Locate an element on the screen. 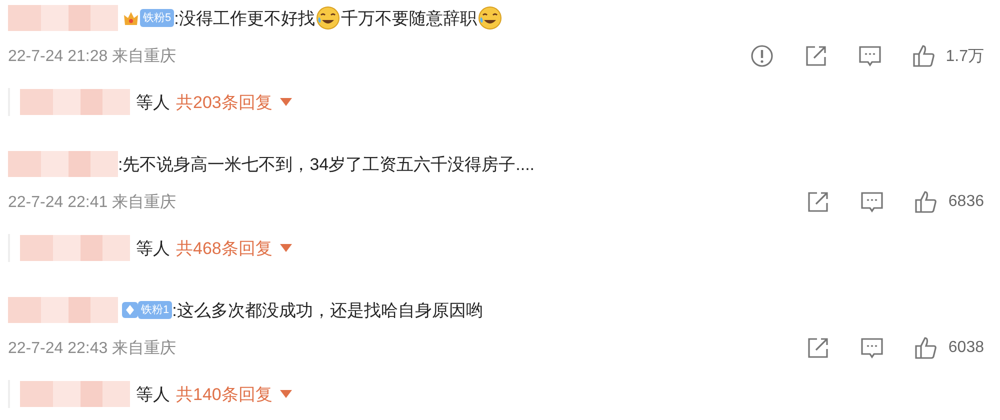 The height and width of the screenshot is (420, 1000). report-icon is located at coordinates (762, 56).